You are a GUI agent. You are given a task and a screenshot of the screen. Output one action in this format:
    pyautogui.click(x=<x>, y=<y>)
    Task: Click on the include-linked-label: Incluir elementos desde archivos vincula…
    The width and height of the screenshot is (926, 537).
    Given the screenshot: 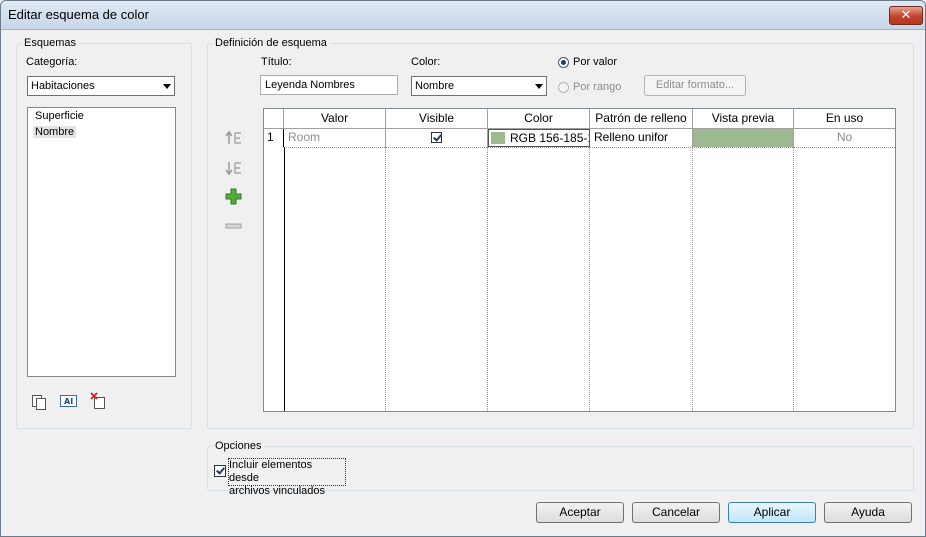 What is the action you would take?
    pyautogui.click(x=287, y=477)
    